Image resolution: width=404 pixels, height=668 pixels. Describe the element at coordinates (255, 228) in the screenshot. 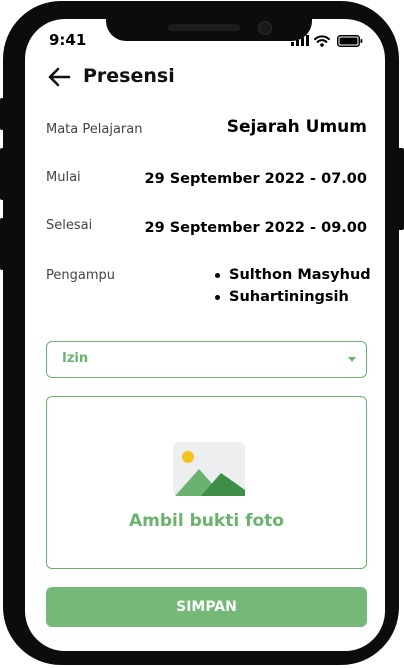

I see `end-value: 29 September 2022 - 09.00` at that location.